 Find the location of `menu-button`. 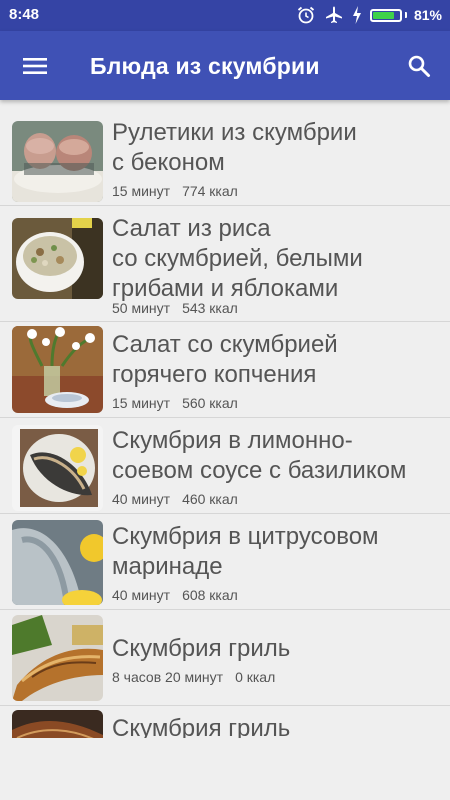

menu-button is located at coordinates (35, 66).